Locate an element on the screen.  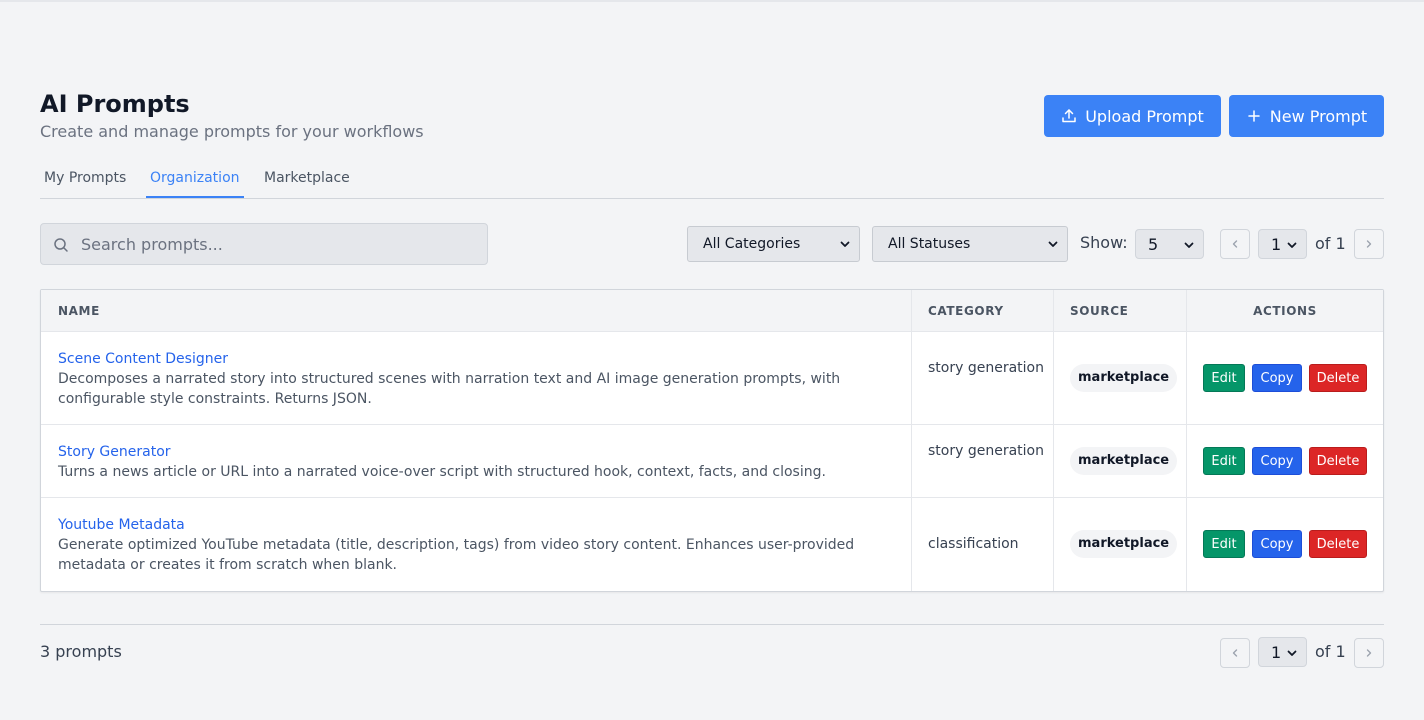
show-label: Show: is located at coordinates (1104, 242).